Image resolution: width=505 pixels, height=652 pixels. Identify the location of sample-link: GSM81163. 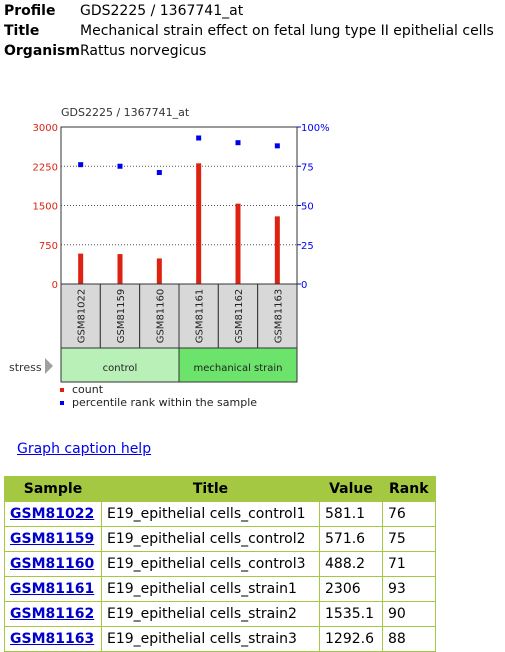
(52, 639).